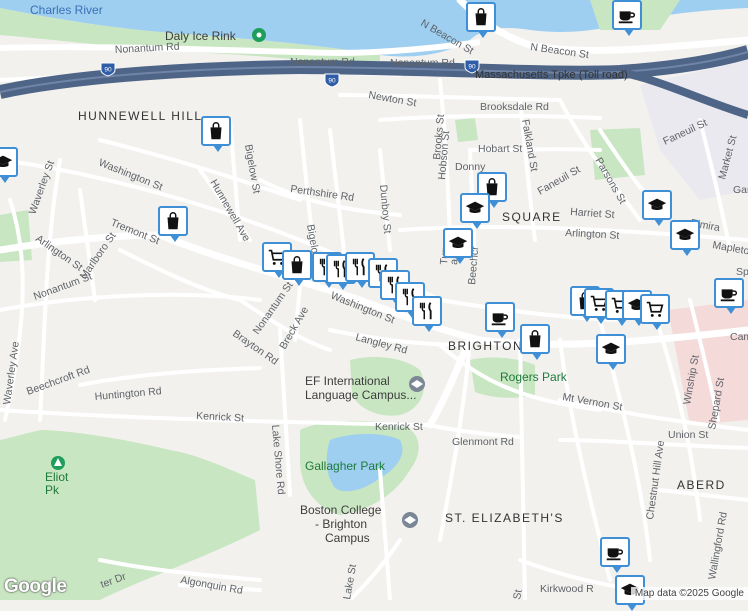 This screenshot has height=611, width=748. I want to click on bc-label-3: Campus, so click(347, 538).